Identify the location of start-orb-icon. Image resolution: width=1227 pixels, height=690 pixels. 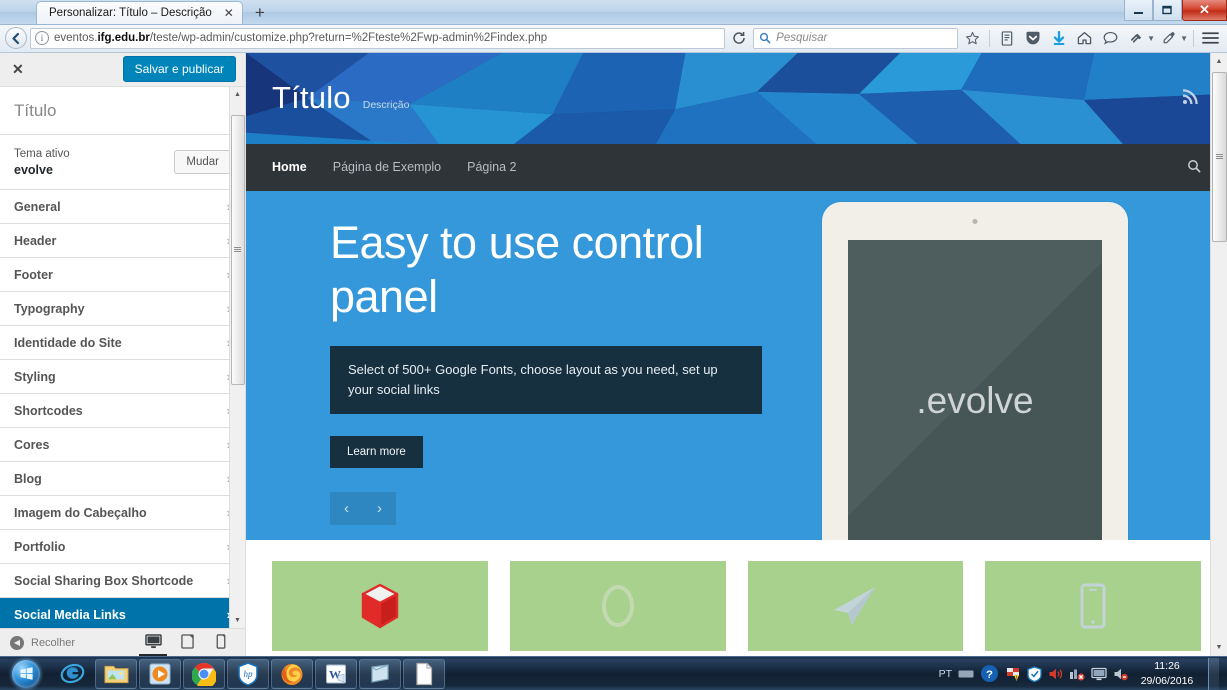
(26, 673).